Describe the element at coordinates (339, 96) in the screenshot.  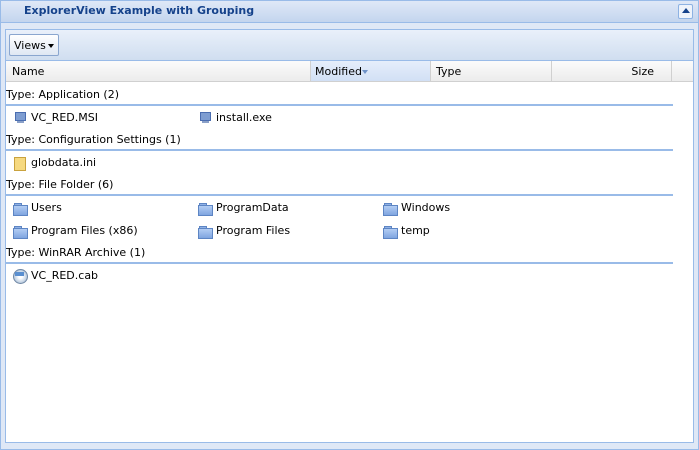
I see `group-header-application: Type: Application (2)` at that location.